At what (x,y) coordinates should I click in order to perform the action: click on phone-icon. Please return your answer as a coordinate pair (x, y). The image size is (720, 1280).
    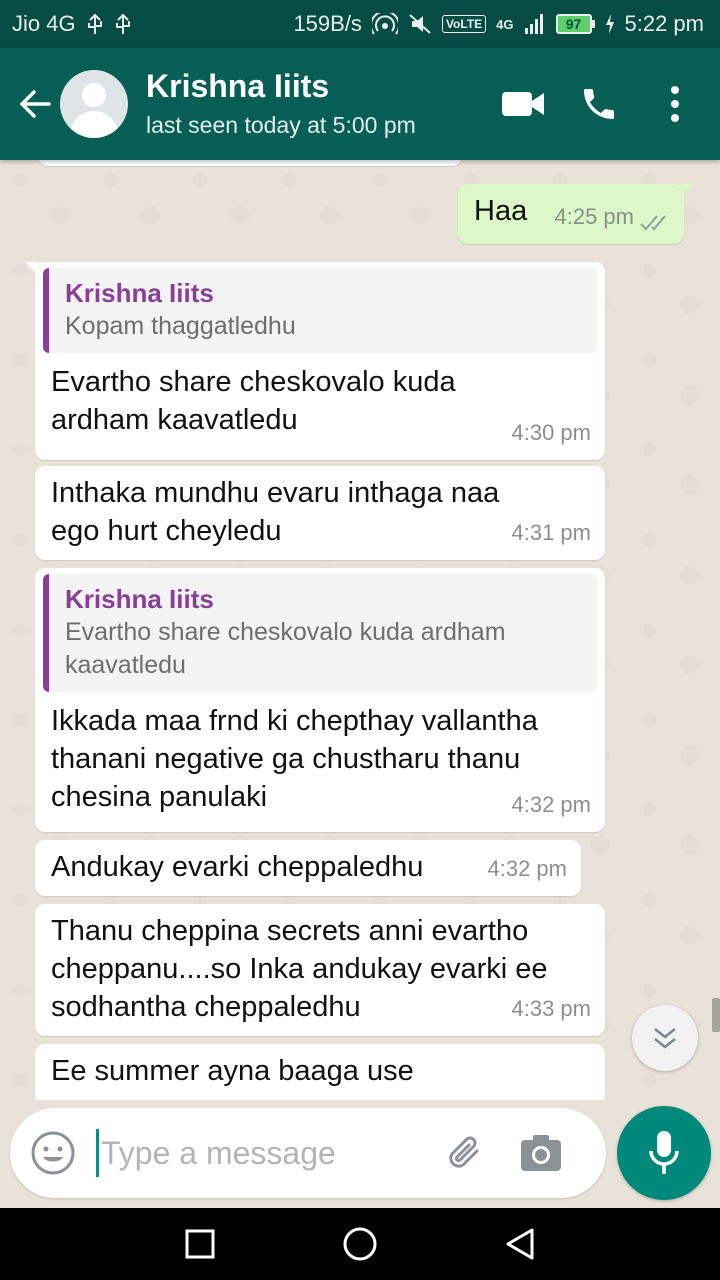
    Looking at the image, I should click on (599, 104).